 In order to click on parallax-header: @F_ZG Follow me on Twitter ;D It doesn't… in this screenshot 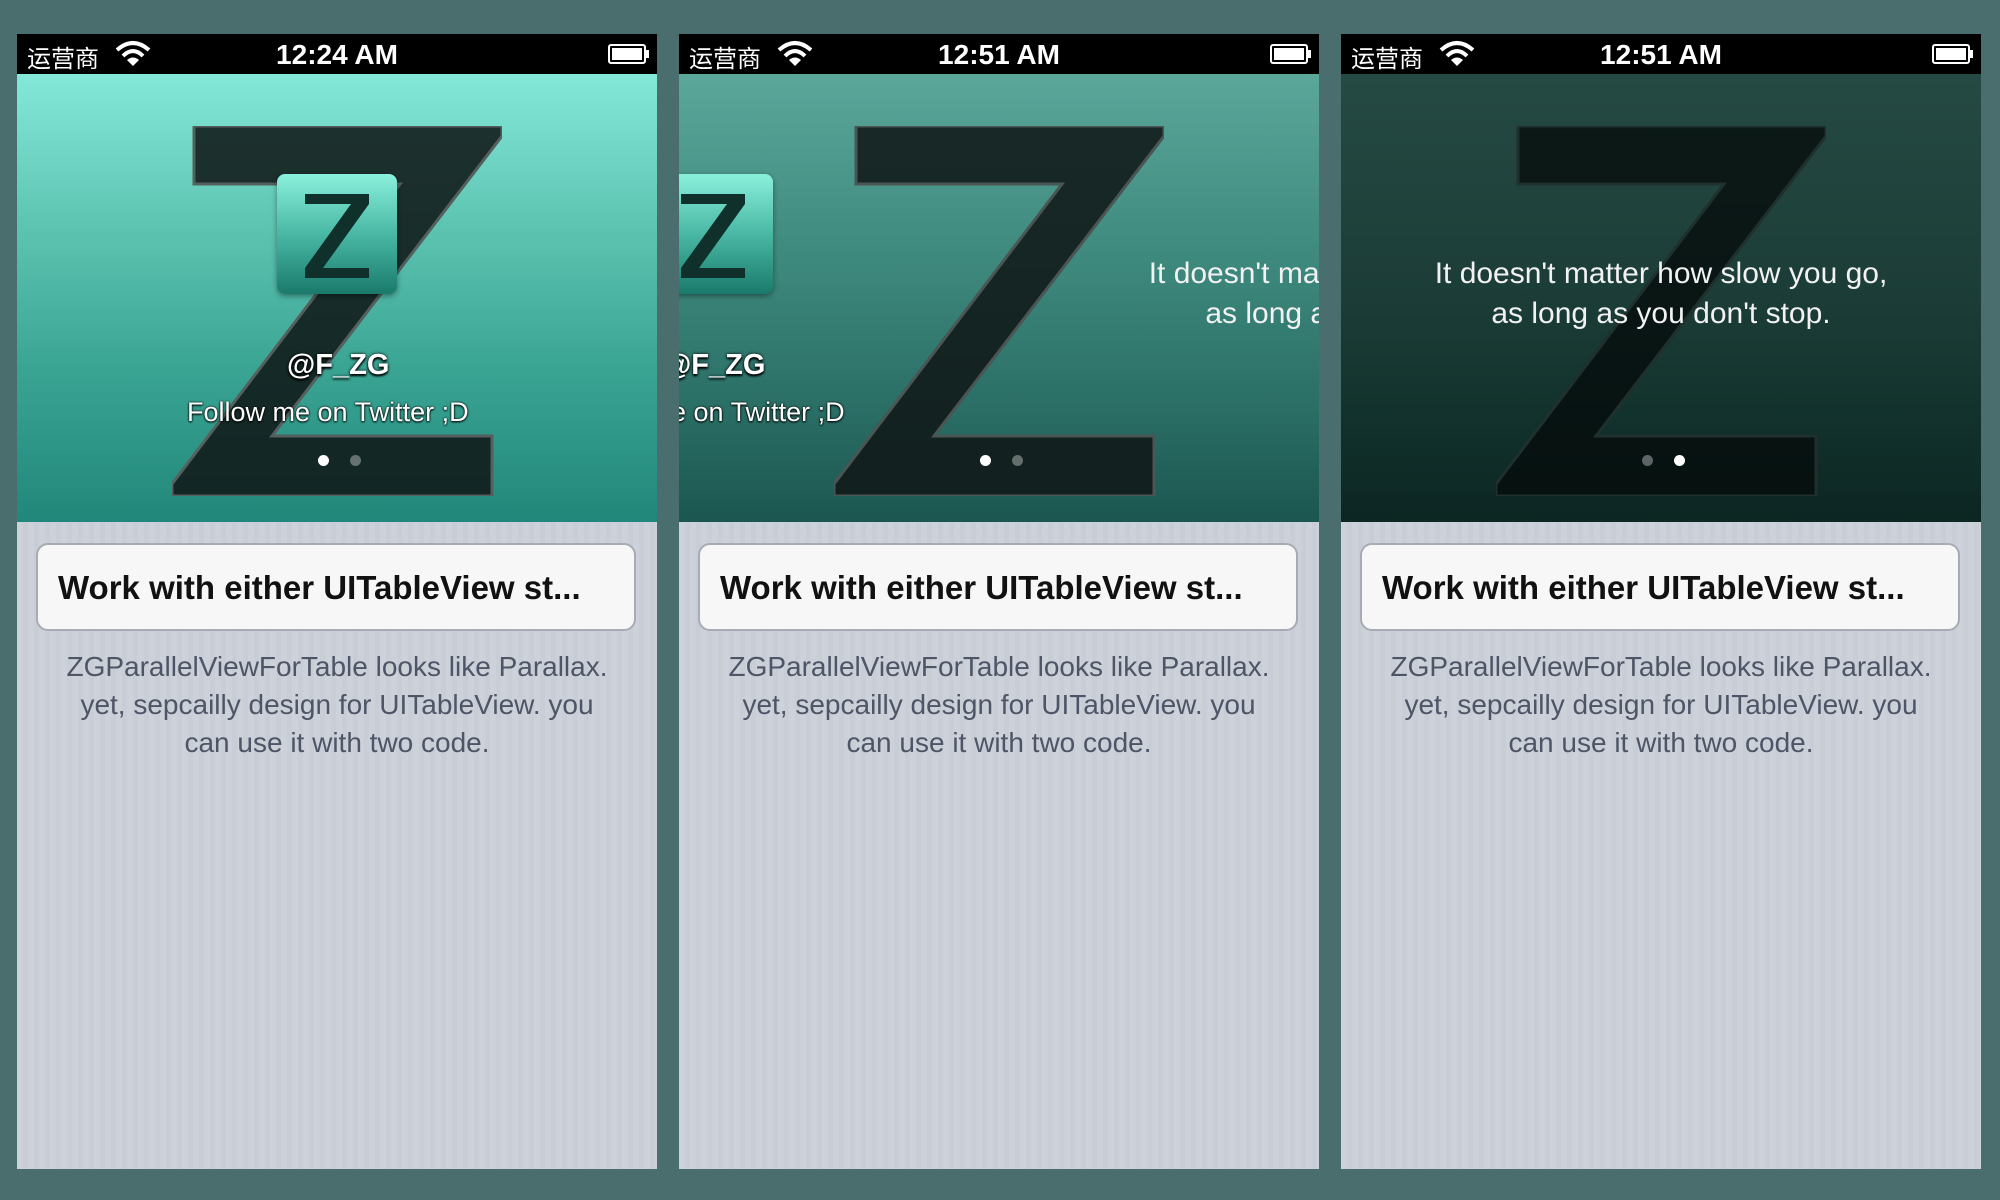, I will do `click(999, 298)`.